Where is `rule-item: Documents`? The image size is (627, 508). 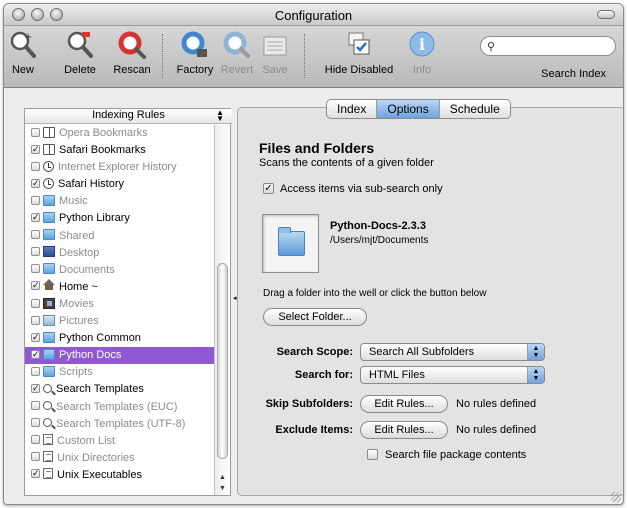
rule-item: Documents is located at coordinates (120, 270).